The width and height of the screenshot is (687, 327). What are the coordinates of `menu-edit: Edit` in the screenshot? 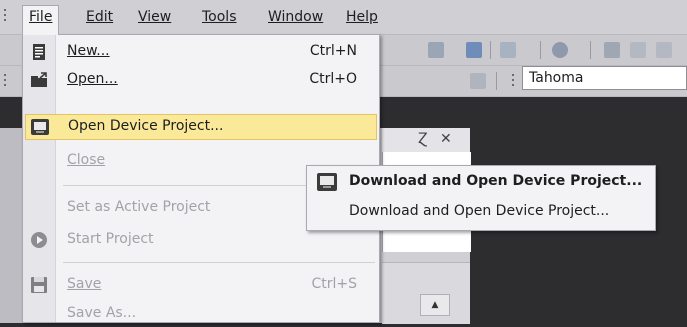 It's located at (99, 17).